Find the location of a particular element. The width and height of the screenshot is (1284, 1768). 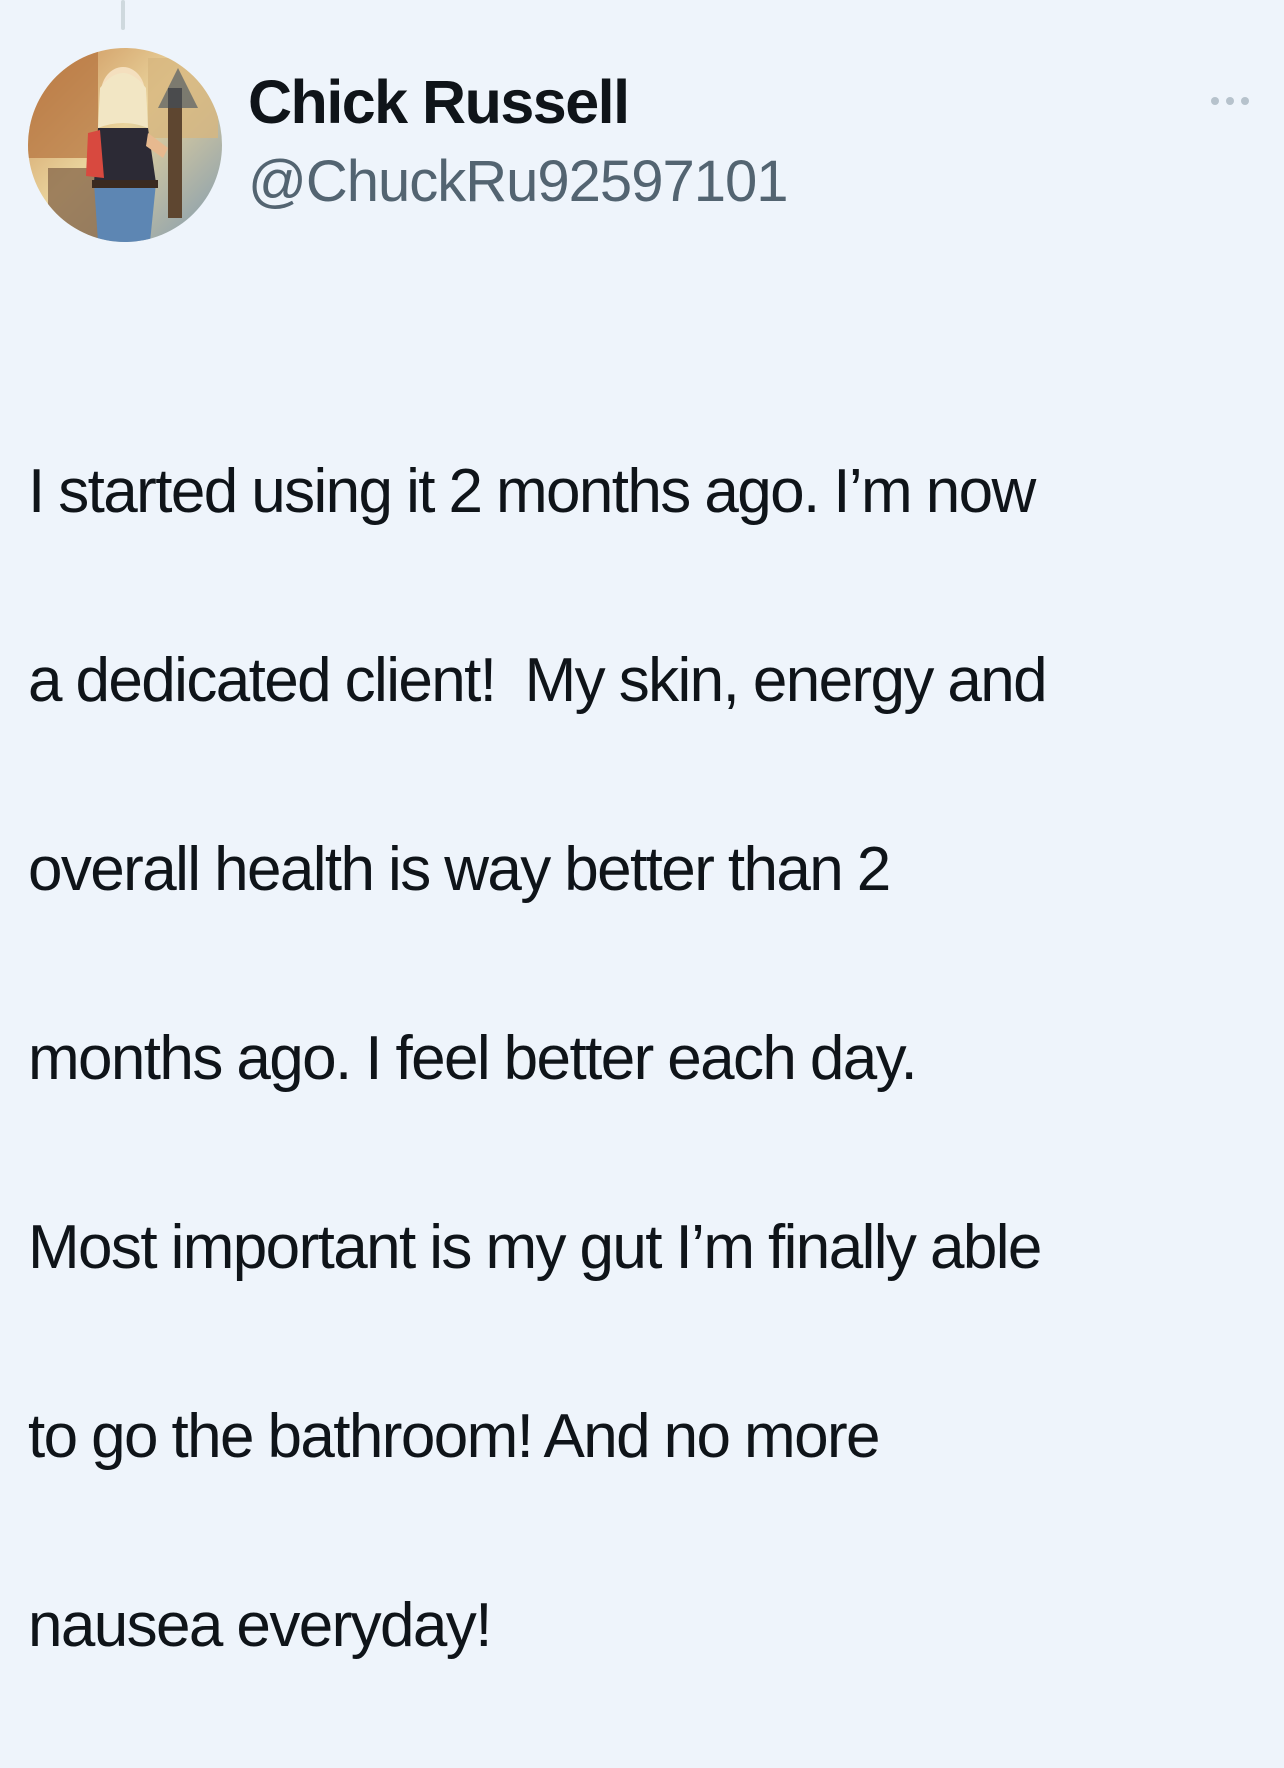

ellipsis-icon is located at coordinates (1230, 101).